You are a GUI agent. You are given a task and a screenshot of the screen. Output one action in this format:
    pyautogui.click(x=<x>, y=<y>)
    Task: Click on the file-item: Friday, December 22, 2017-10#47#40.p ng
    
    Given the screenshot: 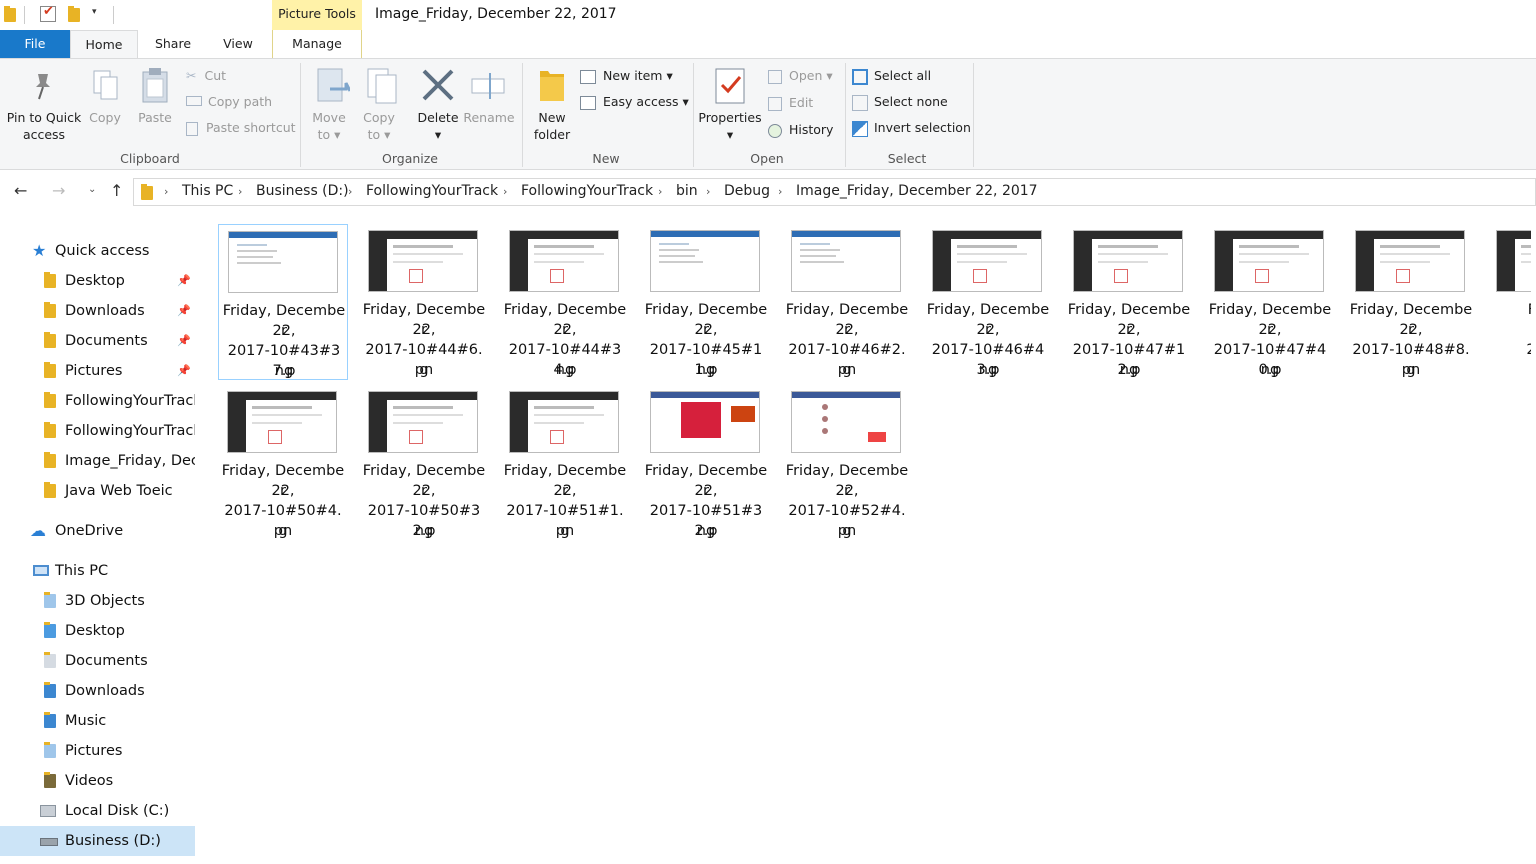 What is the action you would take?
    pyautogui.click(x=1270, y=302)
    